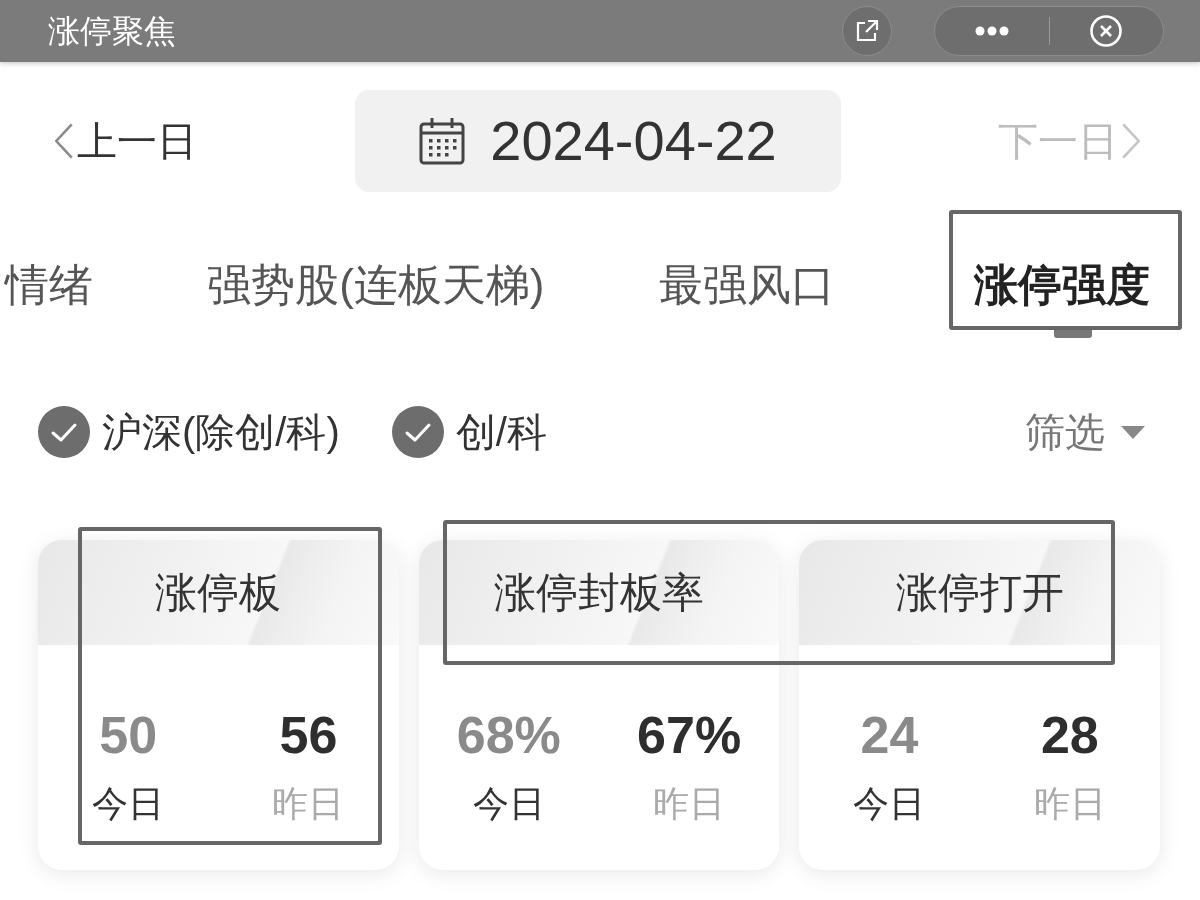 This screenshot has width=1200, height=900. I want to click on yesterday-value: 67%, so click(689, 735).